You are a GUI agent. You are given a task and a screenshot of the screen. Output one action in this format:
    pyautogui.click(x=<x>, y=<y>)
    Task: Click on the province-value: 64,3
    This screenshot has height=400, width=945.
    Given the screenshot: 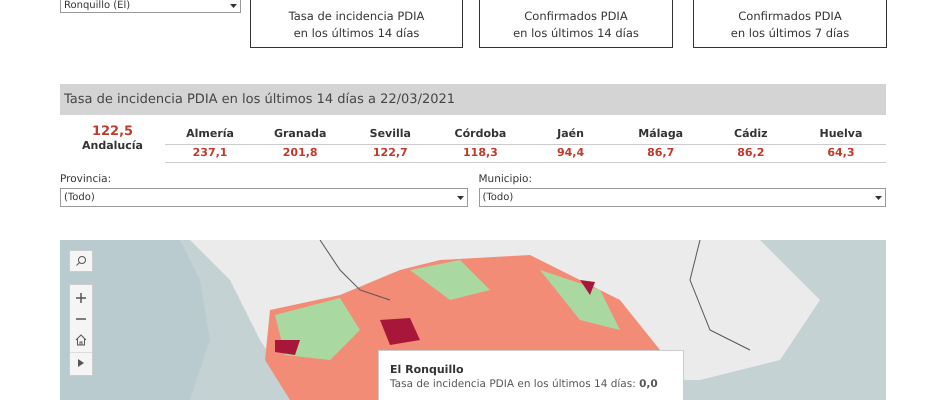 What is the action you would take?
    pyautogui.click(x=841, y=154)
    